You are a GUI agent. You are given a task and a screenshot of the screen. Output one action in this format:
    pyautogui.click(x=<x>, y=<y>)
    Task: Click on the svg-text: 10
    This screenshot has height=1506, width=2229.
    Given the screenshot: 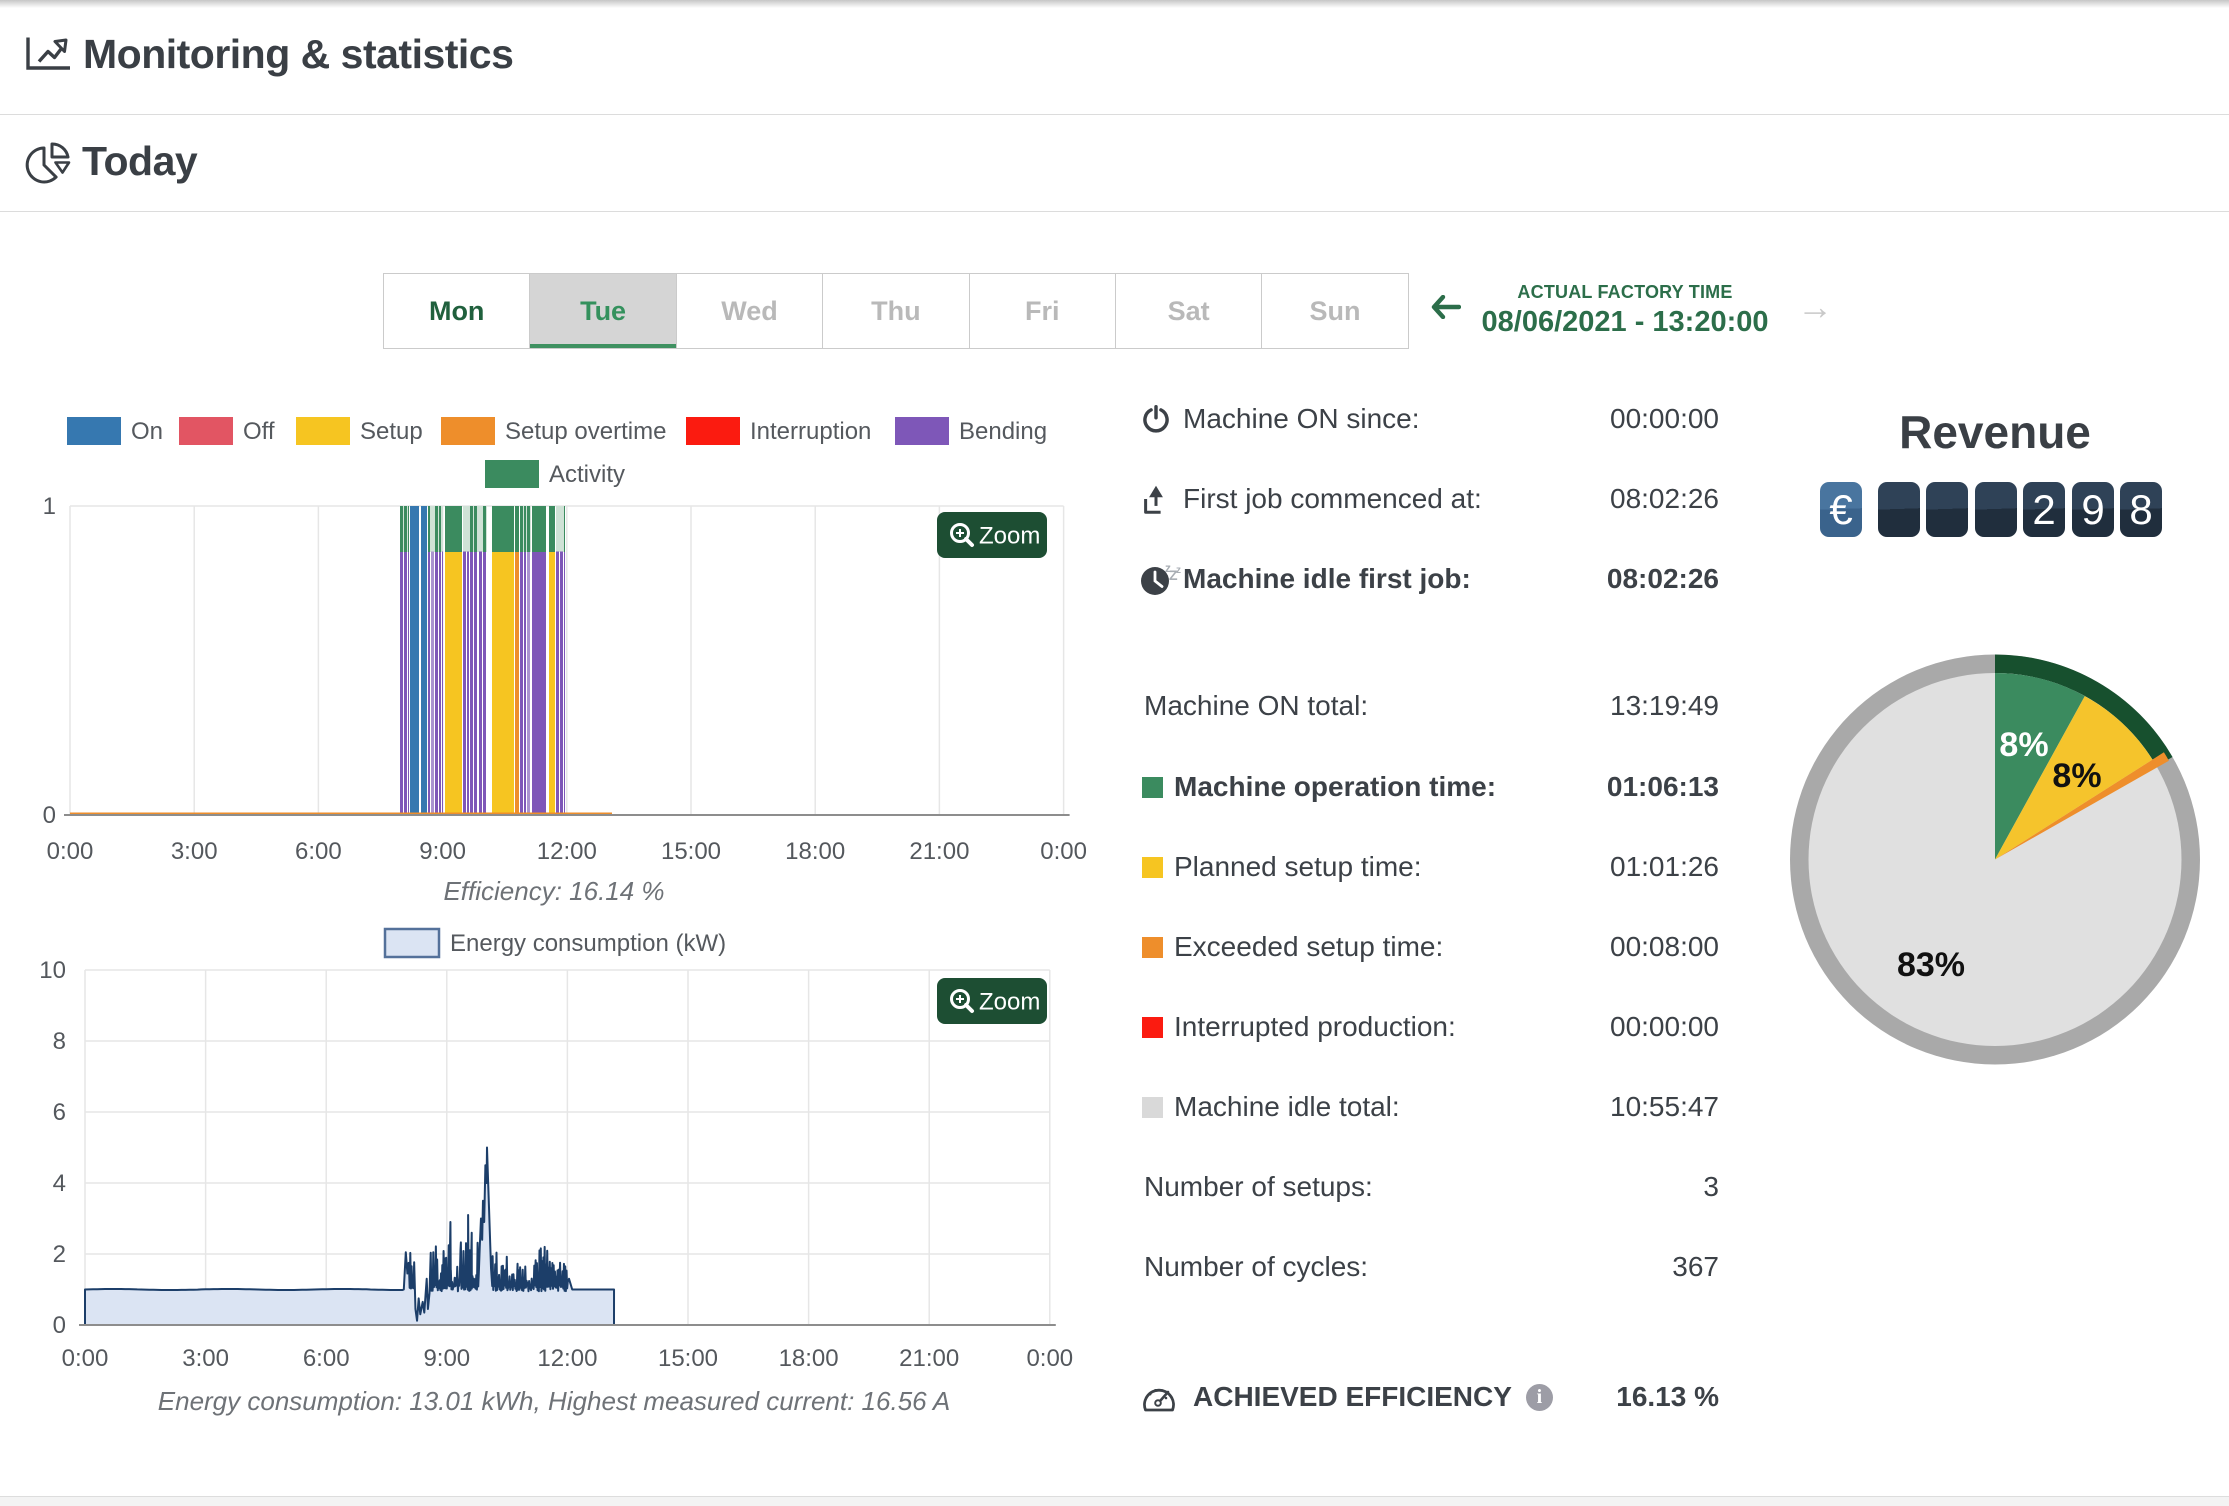 What is the action you would take?
    pyautogui.click(x=52, y=970)
    